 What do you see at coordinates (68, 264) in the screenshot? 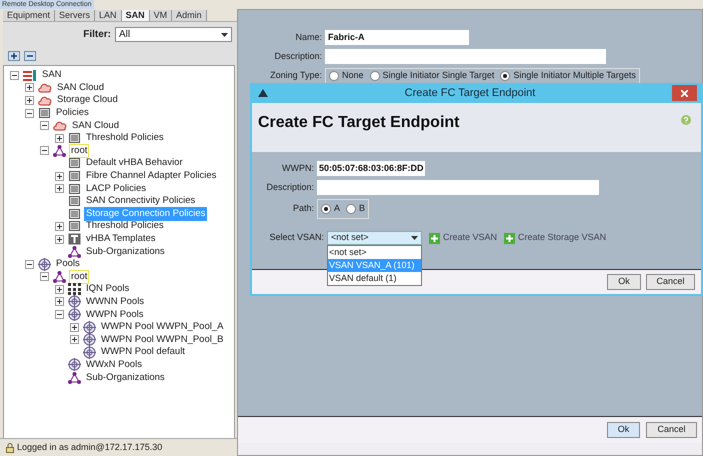
I see `tree-item: Pools` at bounding box center [68, 264].